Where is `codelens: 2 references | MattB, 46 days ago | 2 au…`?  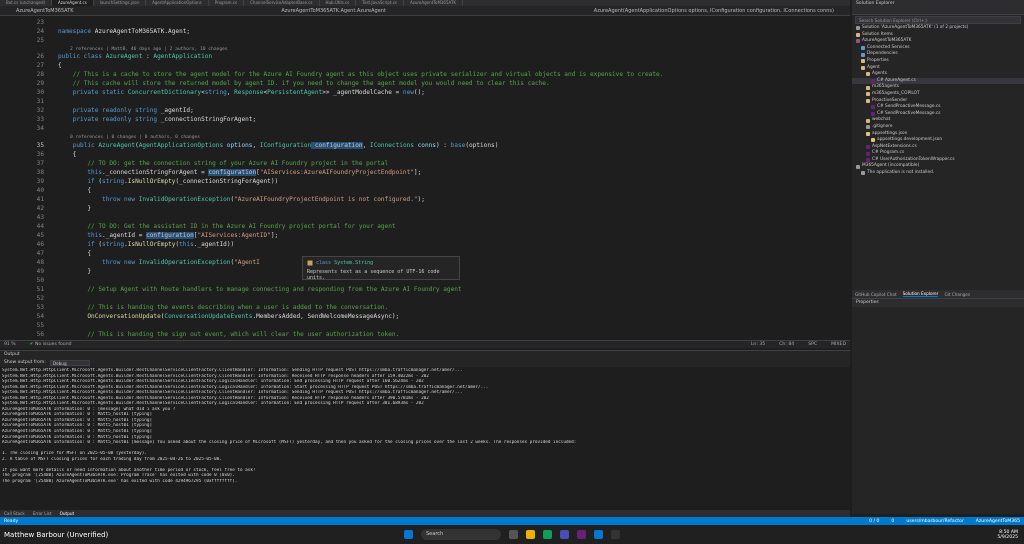 codelens: 2 references | MattB, 46 days ago | 2 au… is located at coordinates (149, 49).